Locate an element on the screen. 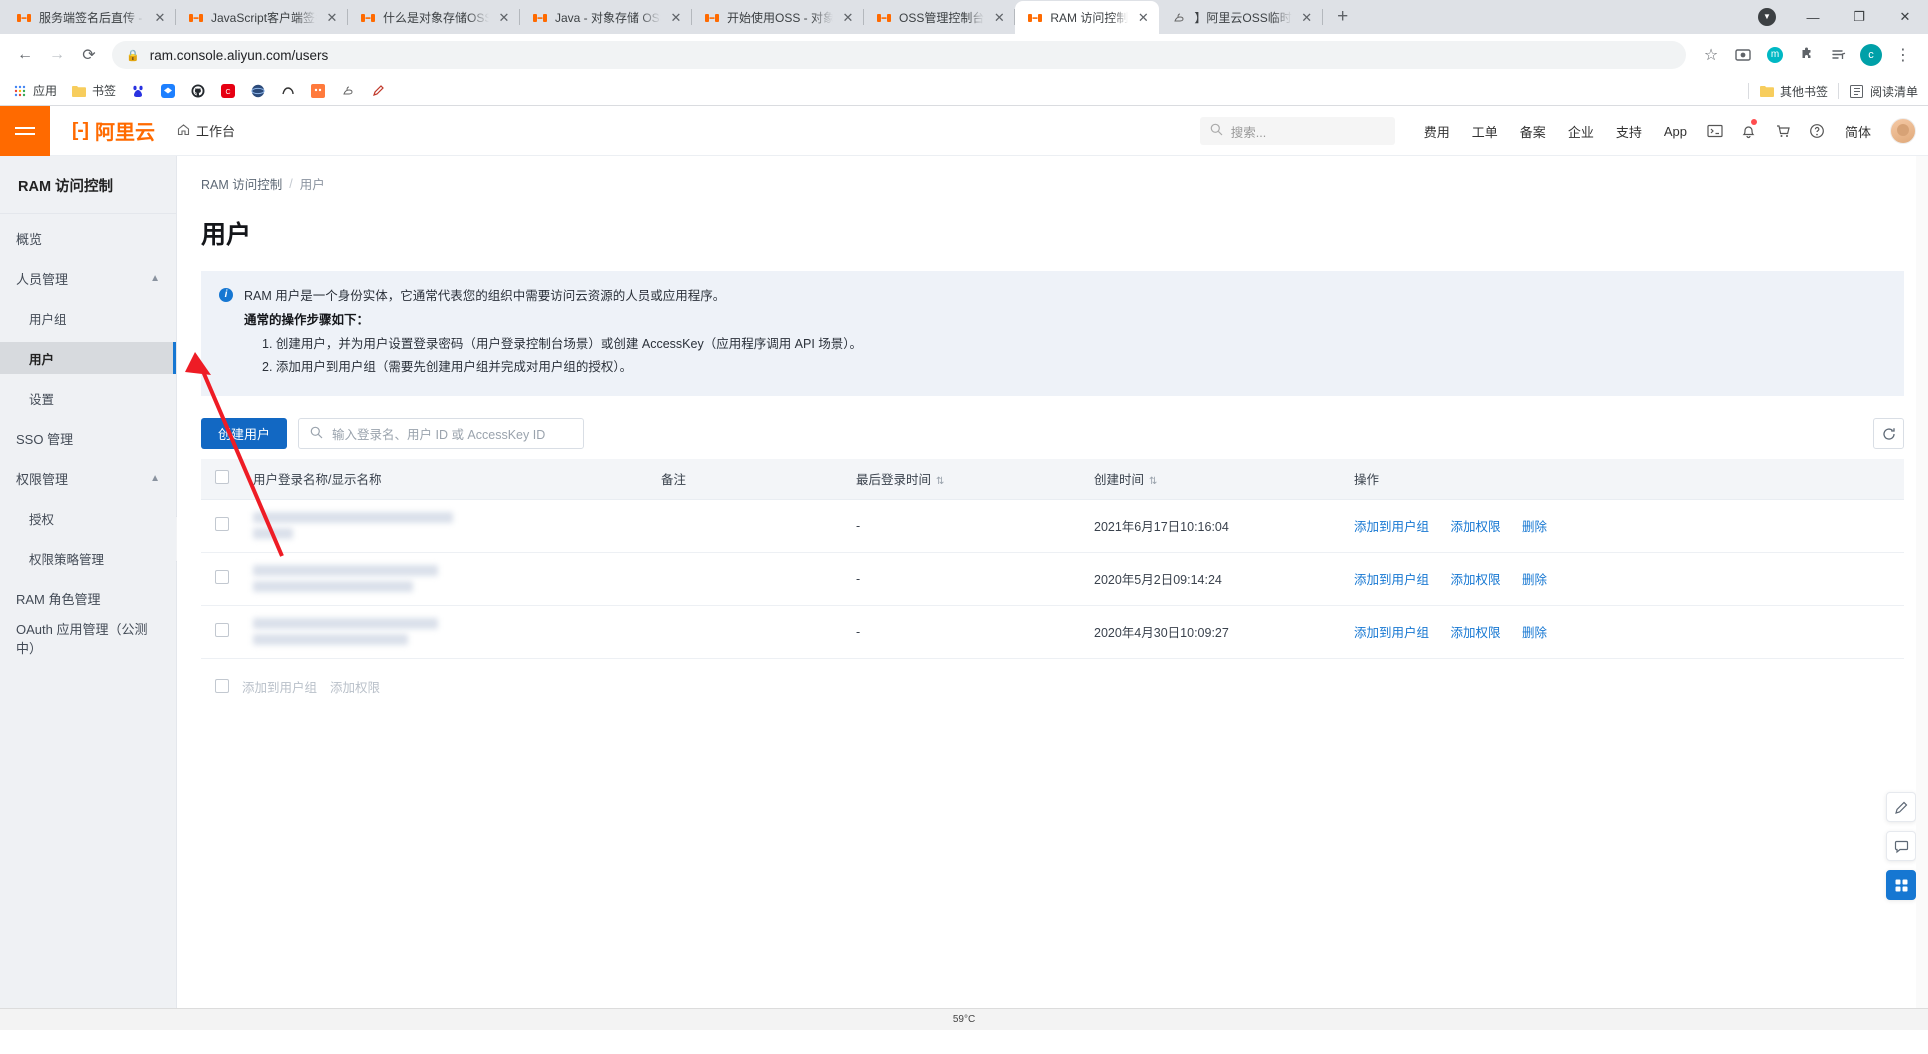 This screenshot has height=1054, width=1928. terminal-icon is located at coordinates (1715, 131).